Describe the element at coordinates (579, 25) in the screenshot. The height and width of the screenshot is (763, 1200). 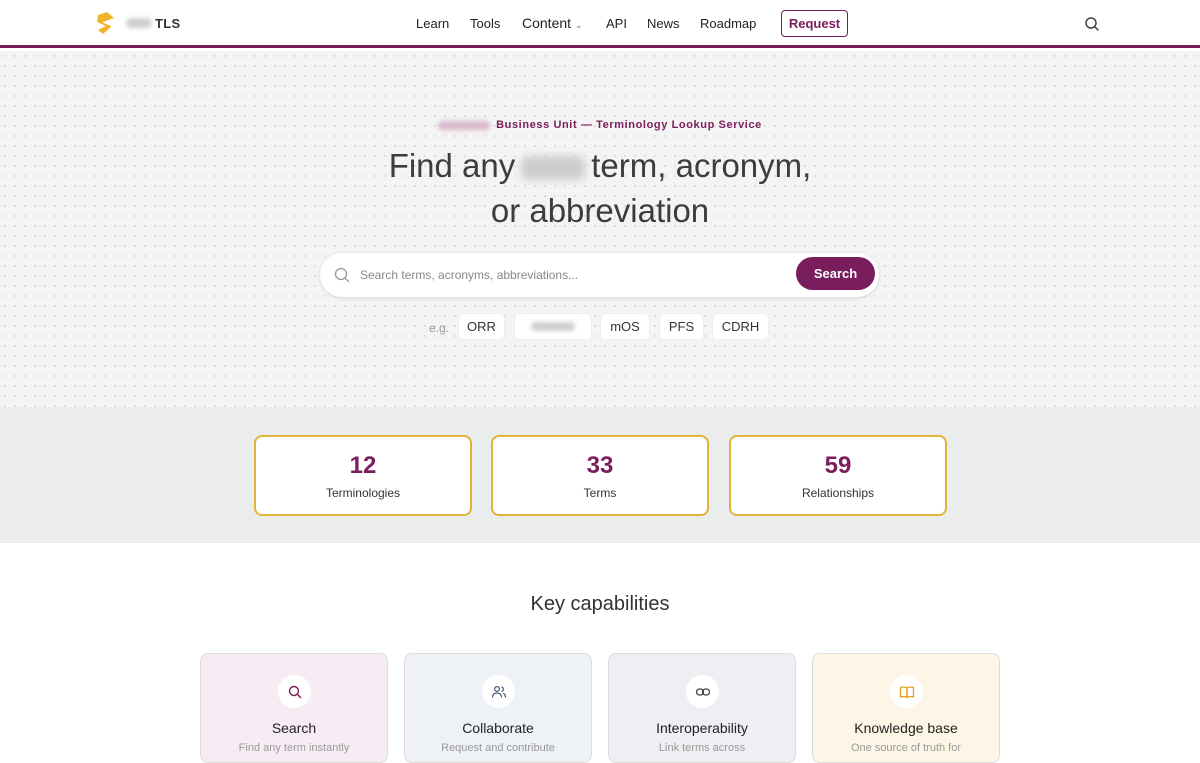
I see `chevron-down-icon: ⌄` at that location.